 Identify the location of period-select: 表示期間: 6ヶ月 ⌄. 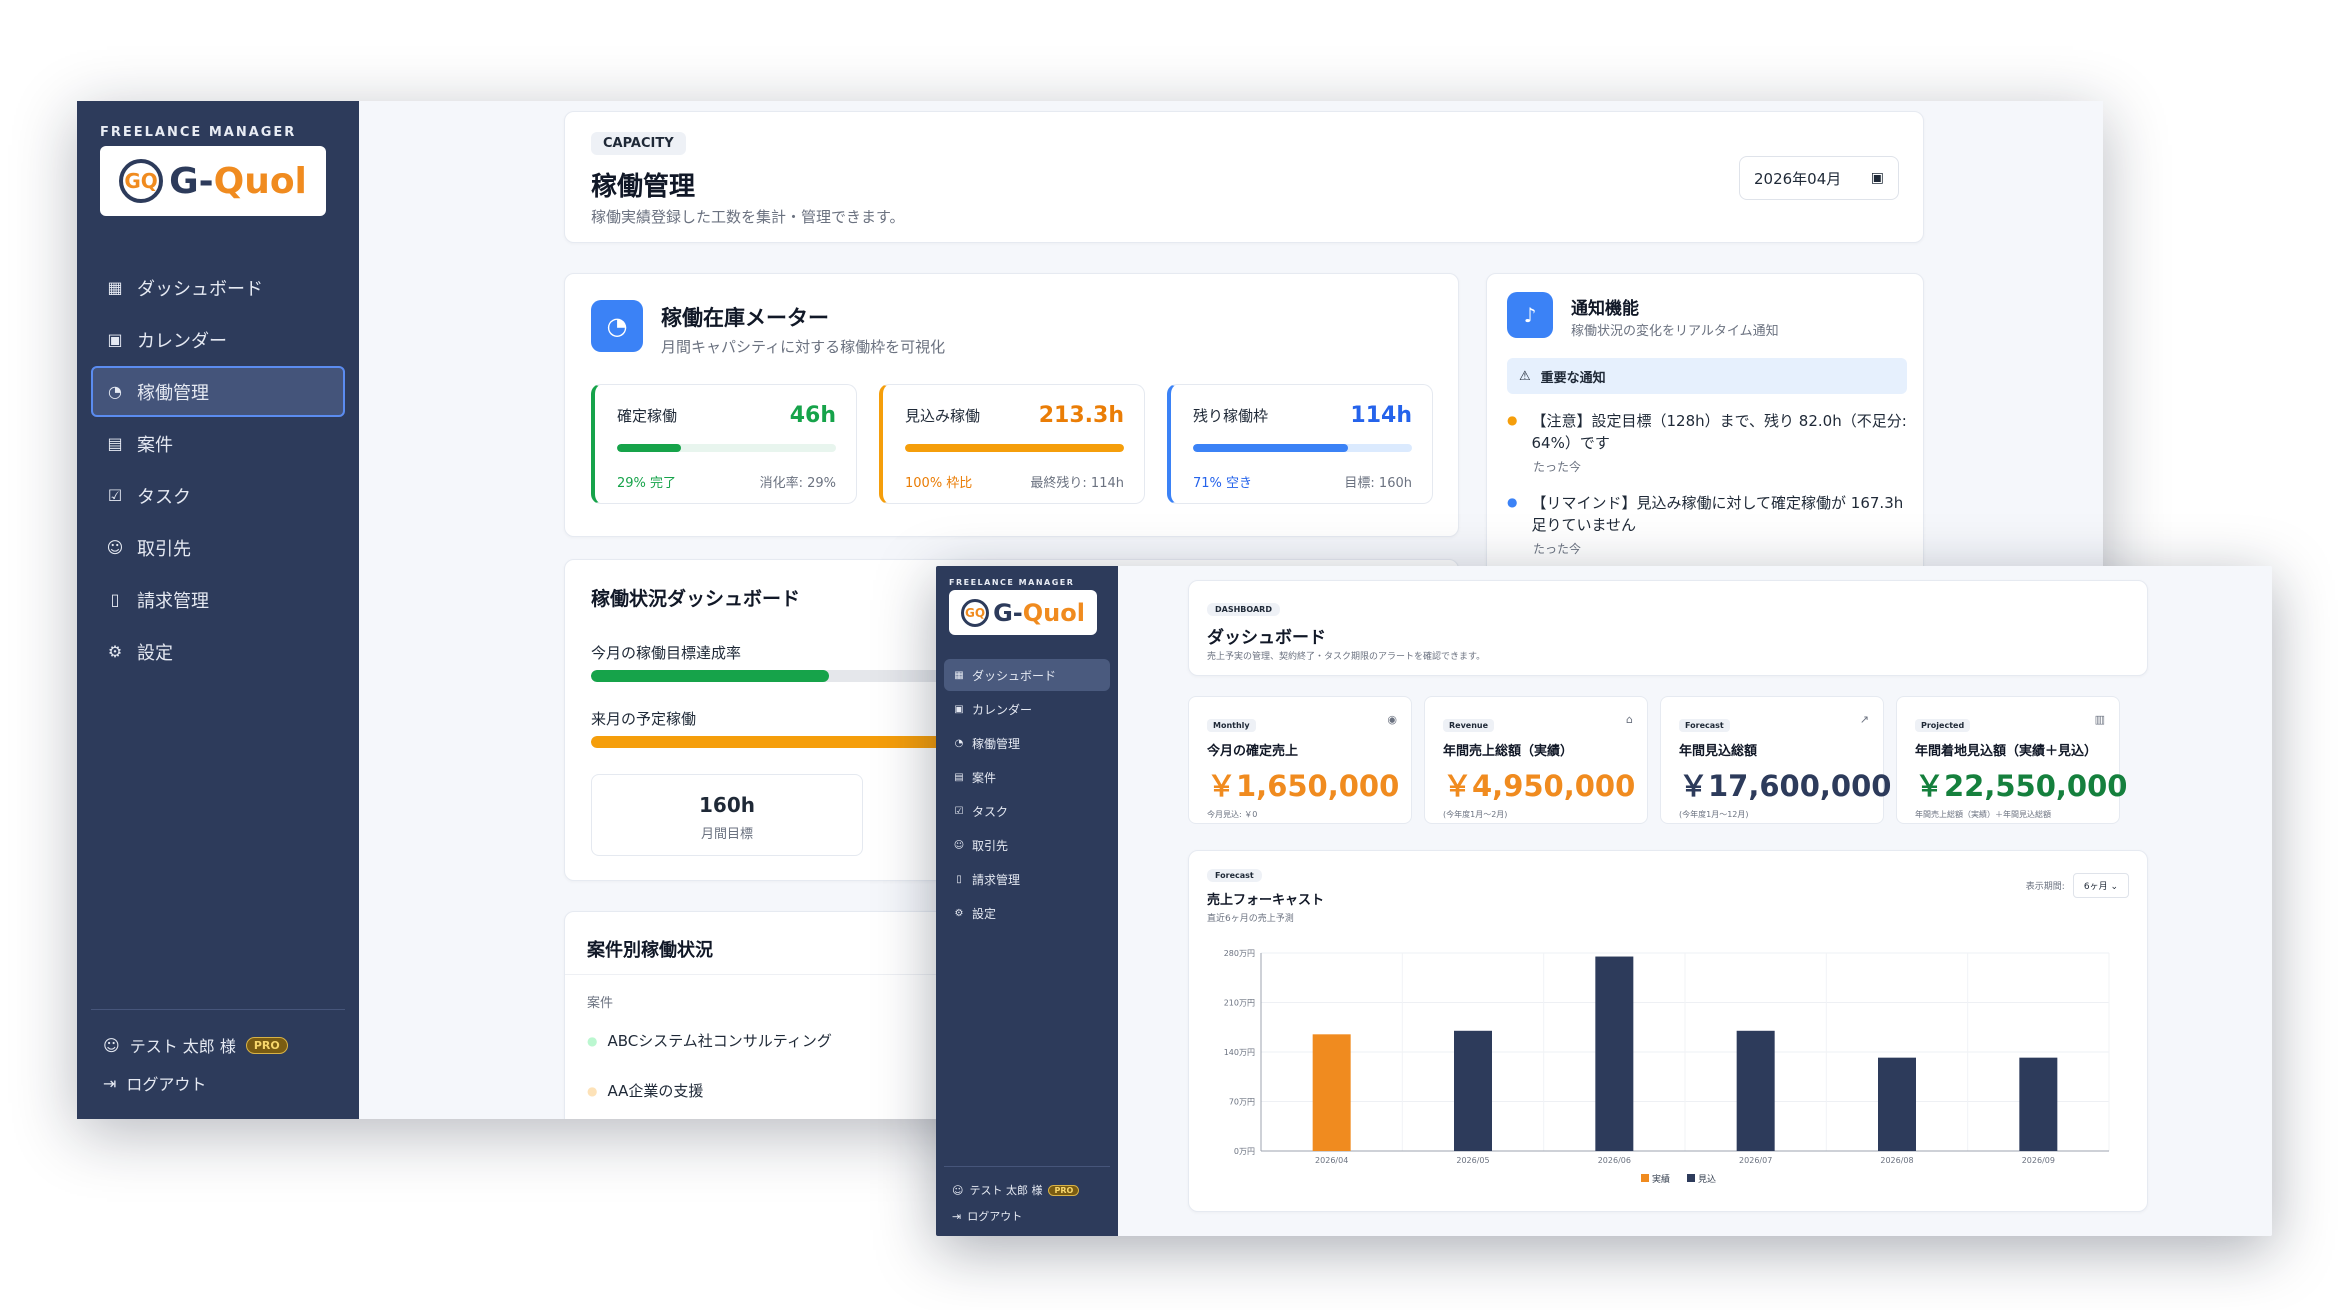
(2077, 885).